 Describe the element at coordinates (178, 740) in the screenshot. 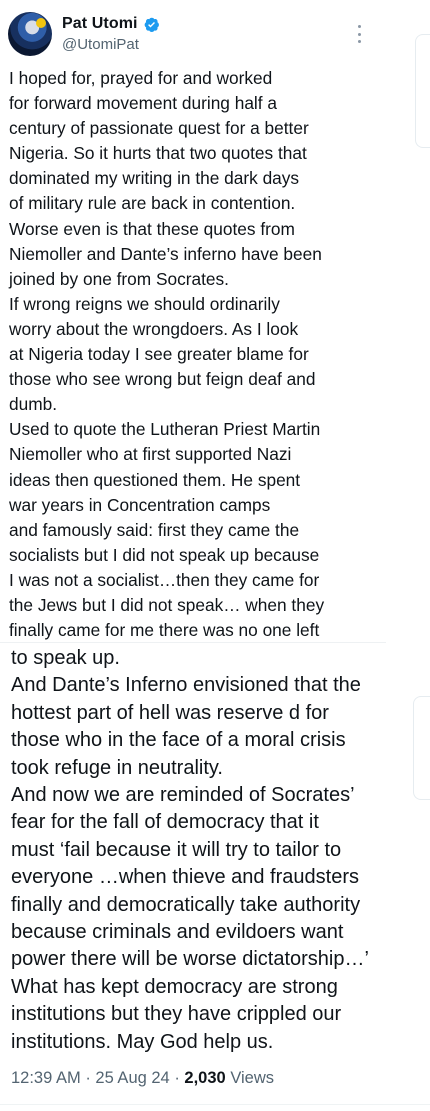

I see `tweet-line: those who in the face of a moral crisis` at that location.